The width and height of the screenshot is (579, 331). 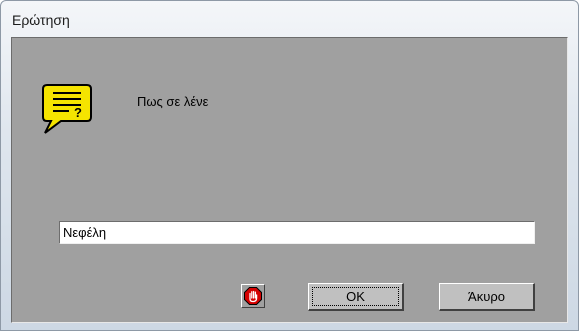 I want to click on focus-rect, so click(x=355, y=296).